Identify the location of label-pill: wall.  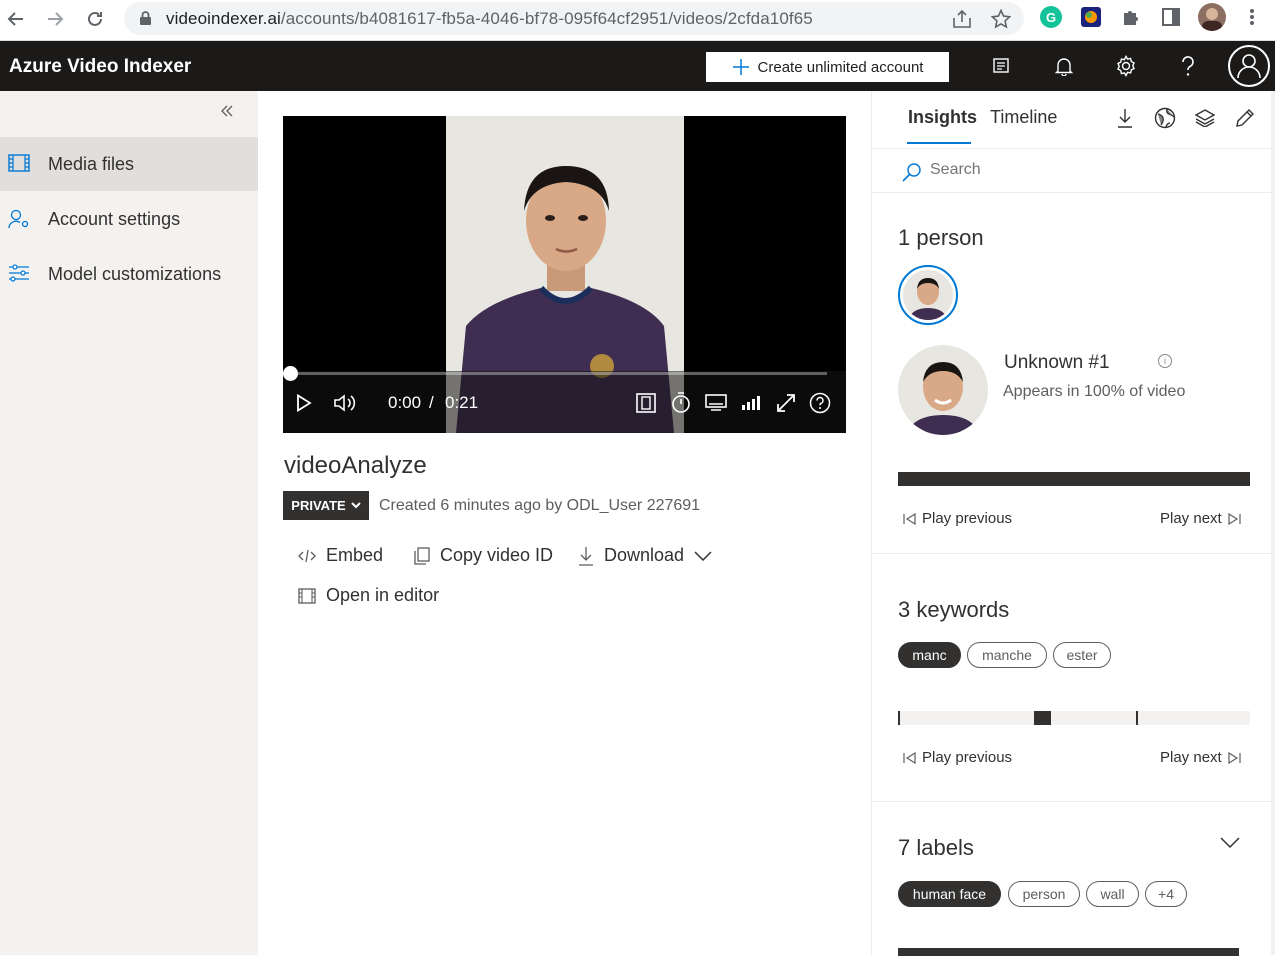
(1112, 894).